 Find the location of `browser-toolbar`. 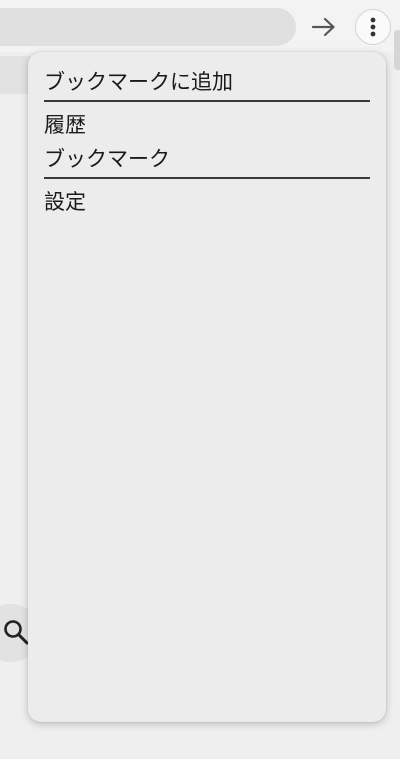

browser-toolbar is located at coordinates (200, 26).